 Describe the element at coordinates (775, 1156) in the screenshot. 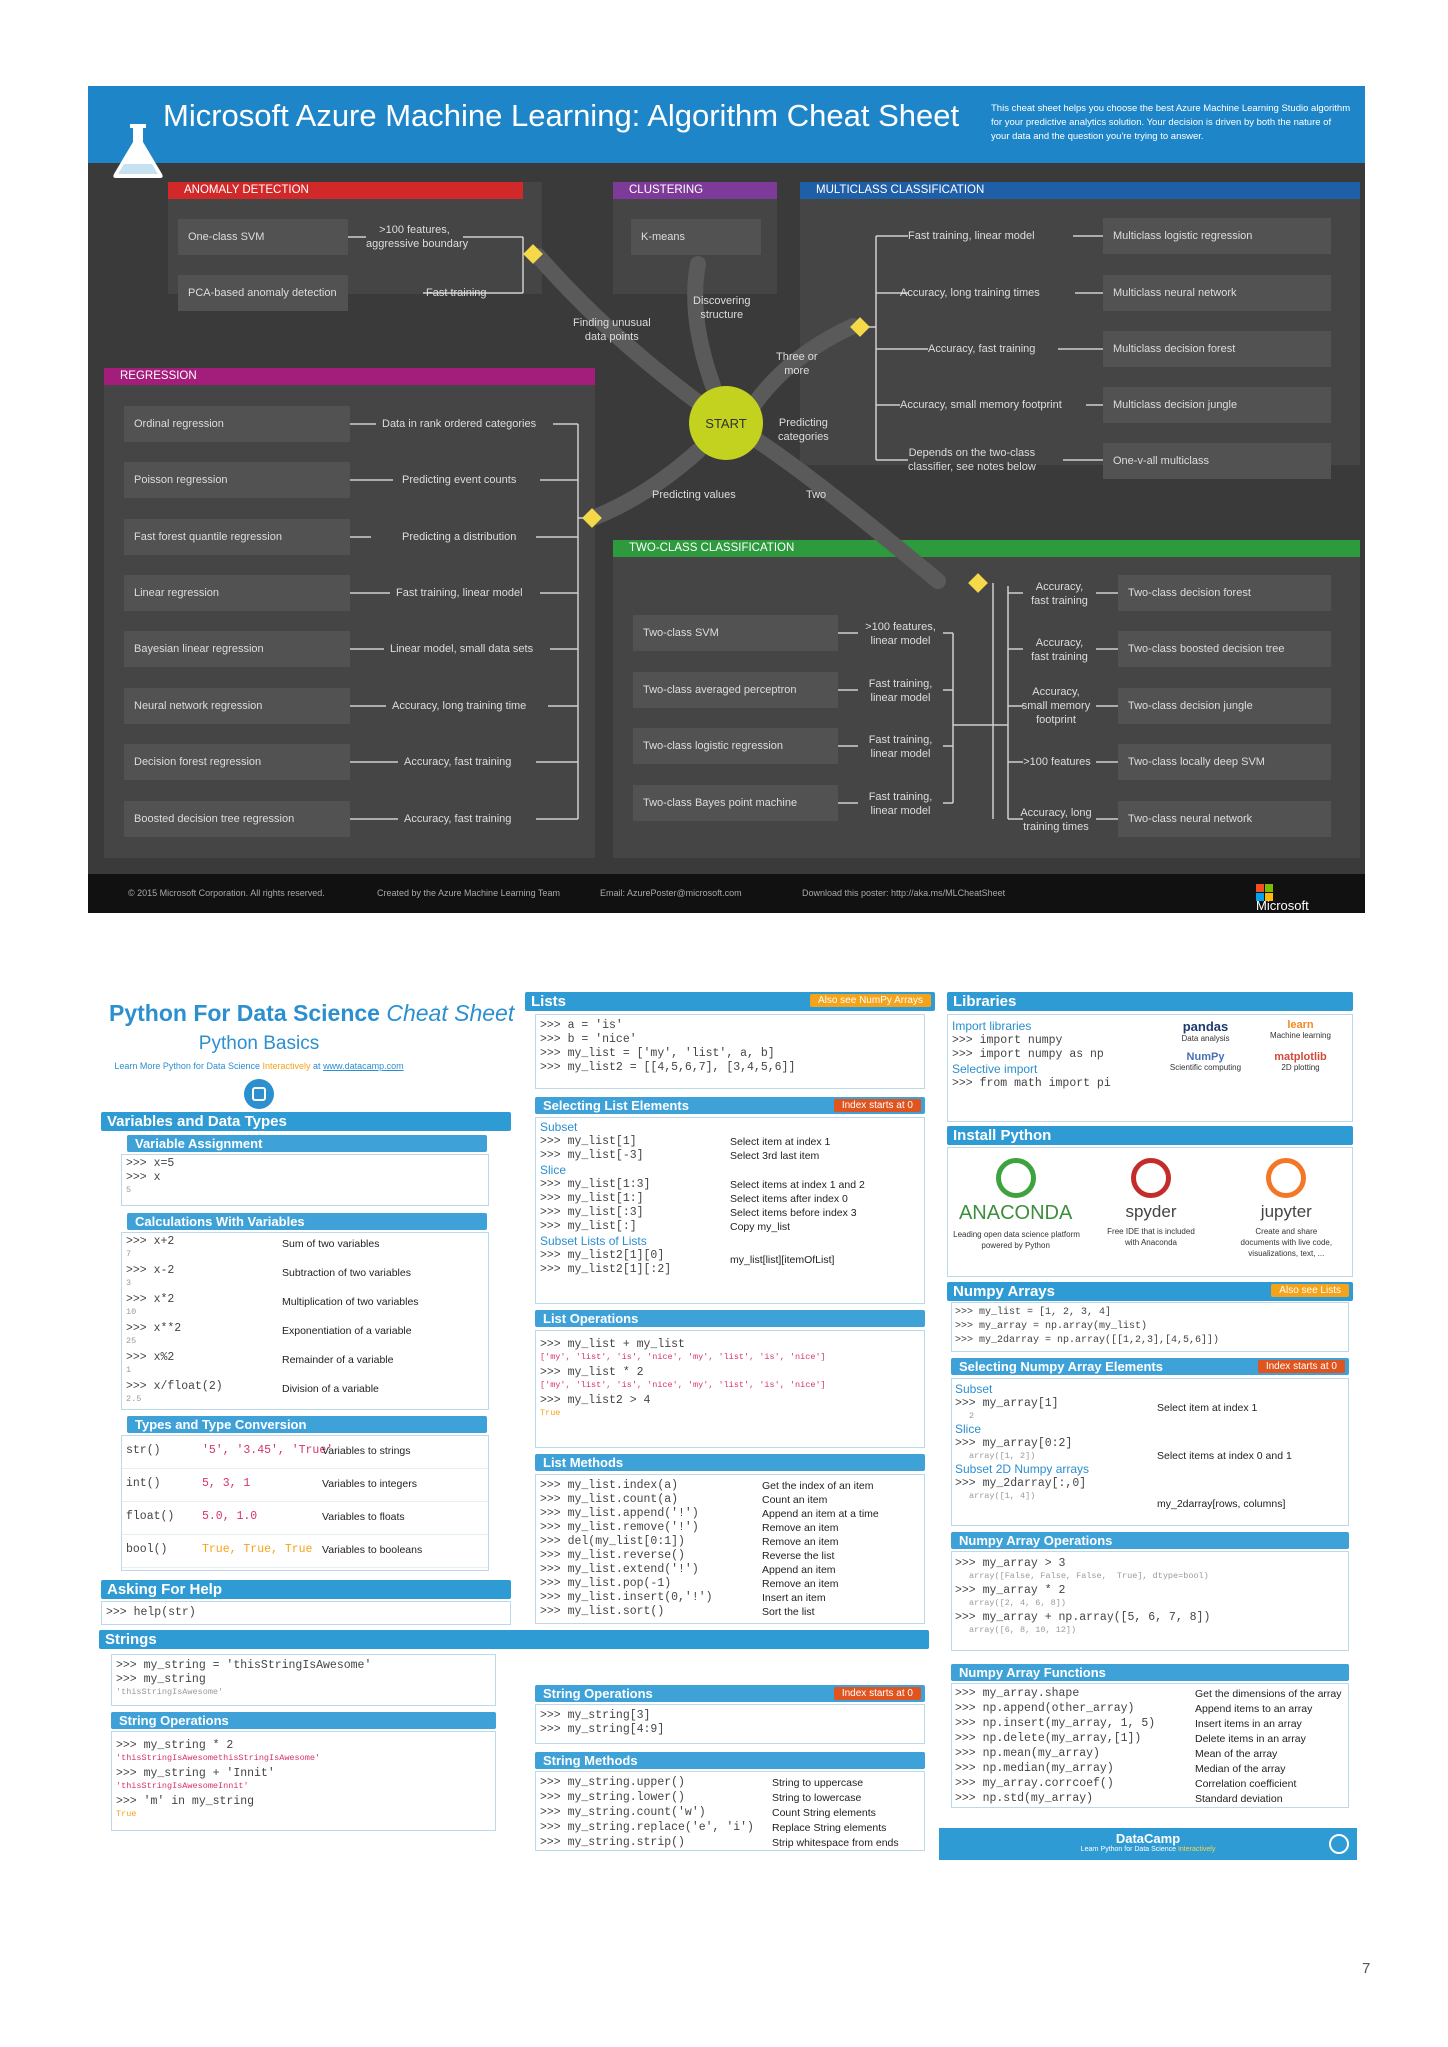

I see `desc: Select 3rd last item` at that location.